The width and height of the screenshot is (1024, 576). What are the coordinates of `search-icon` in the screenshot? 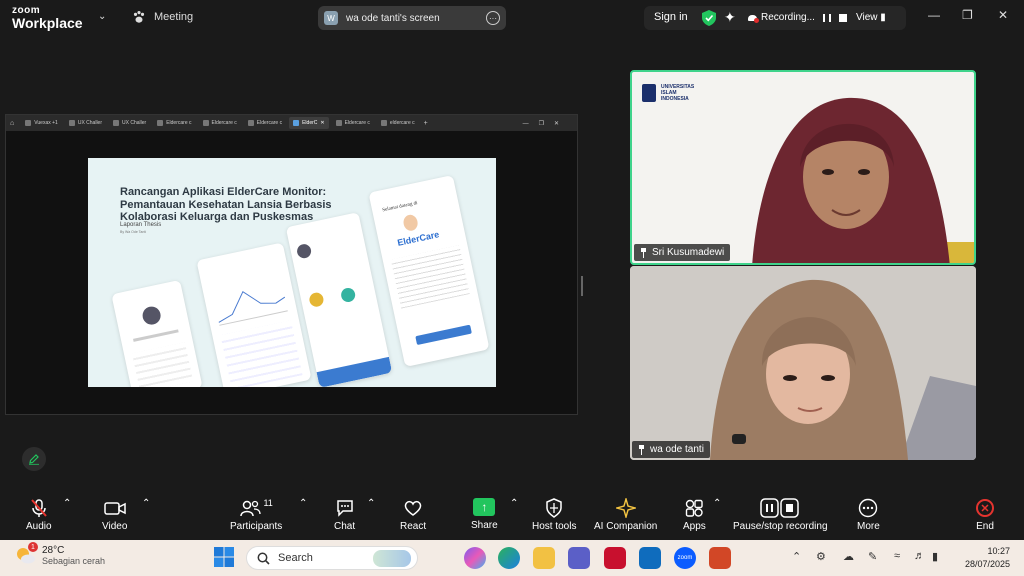 It's located at (263, 558).